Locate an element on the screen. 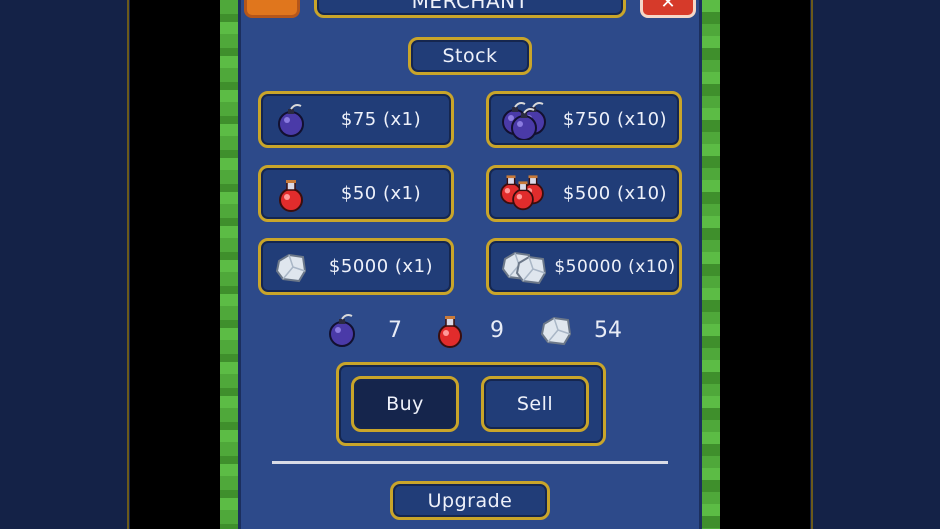  item-price: $75 (x1) is located at coordinates (381, 119).